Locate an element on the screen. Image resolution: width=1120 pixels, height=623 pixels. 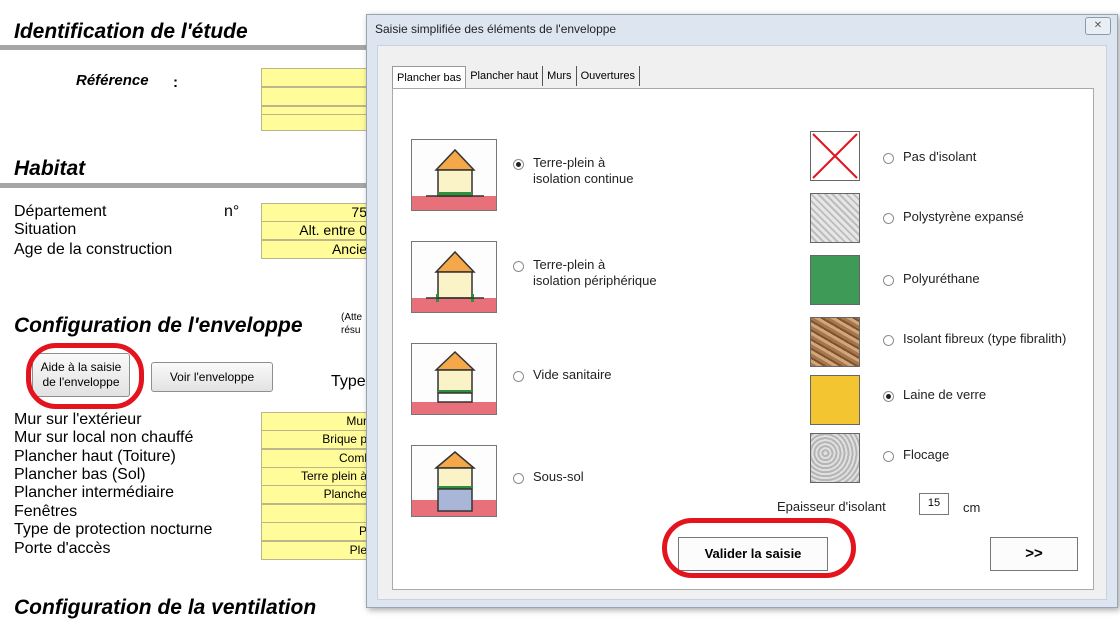
radio-isolant-fibreux: Isolant fibreux (type fibralith) is located at coordinates (974, 339).